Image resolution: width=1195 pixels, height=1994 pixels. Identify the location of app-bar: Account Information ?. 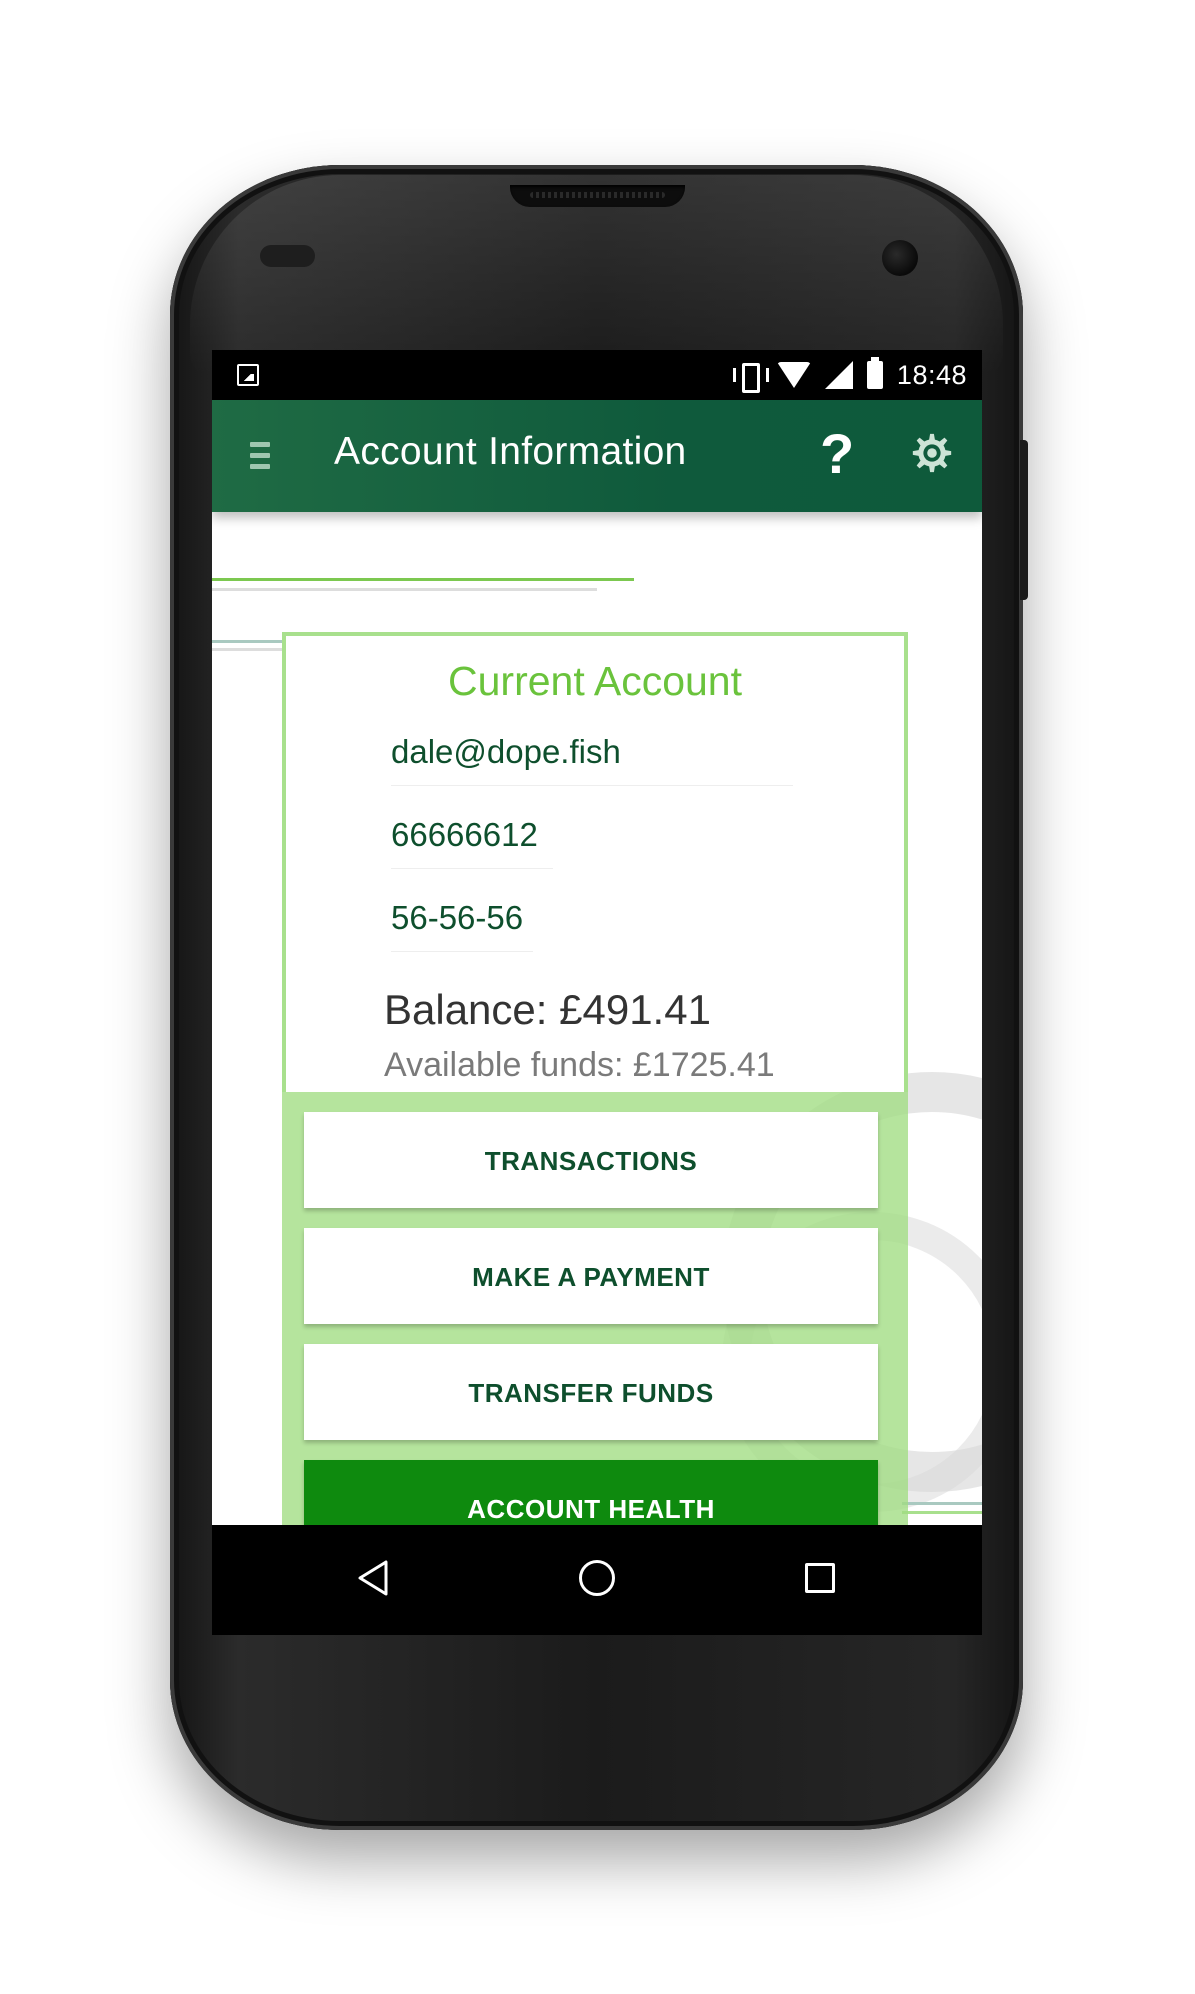
(597, 456).